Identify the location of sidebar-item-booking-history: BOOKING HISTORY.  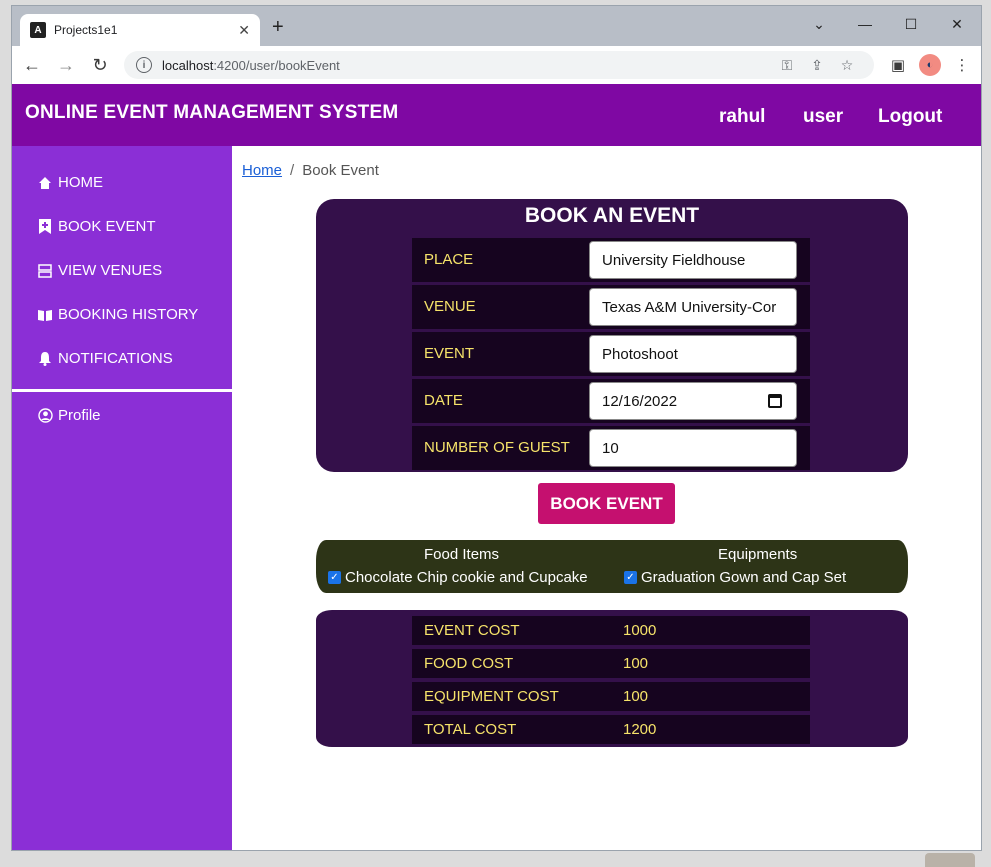
(117, 314).